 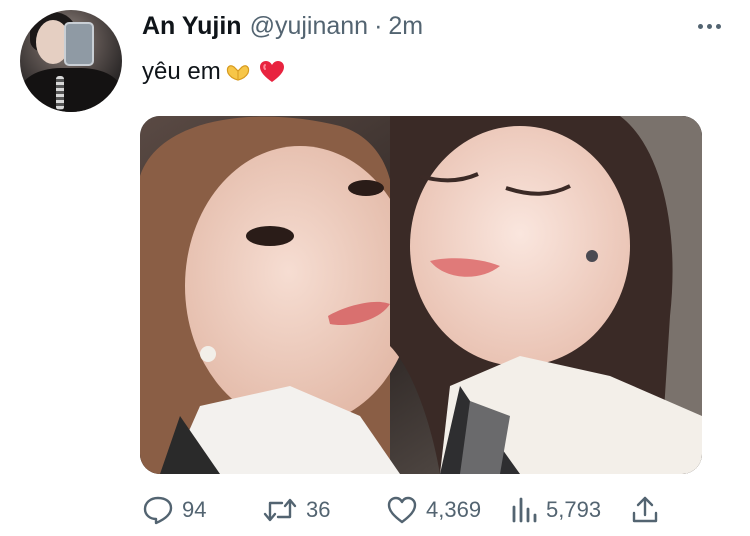 What do you see at coordinates (454, 509) in the screenshot?
I see `like-count: 4,369` at bounding box center [454, 509].